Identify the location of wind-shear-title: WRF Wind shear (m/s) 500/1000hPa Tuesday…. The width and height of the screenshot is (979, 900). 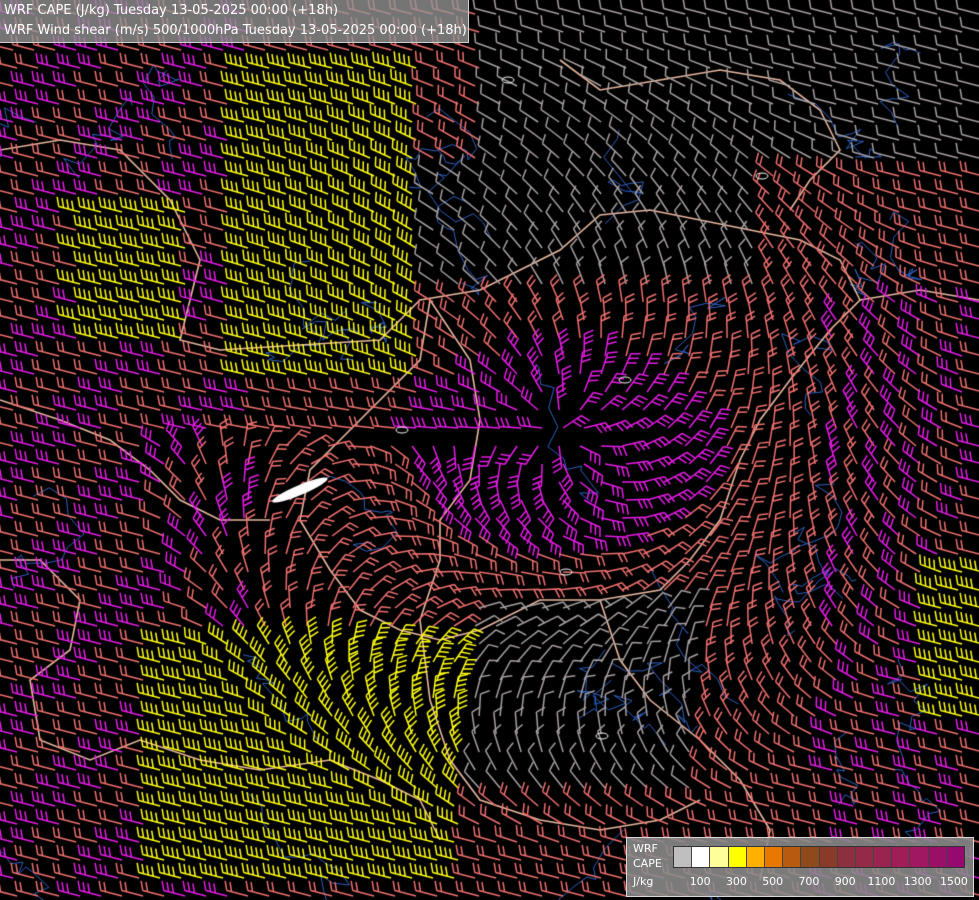
(235, 30).